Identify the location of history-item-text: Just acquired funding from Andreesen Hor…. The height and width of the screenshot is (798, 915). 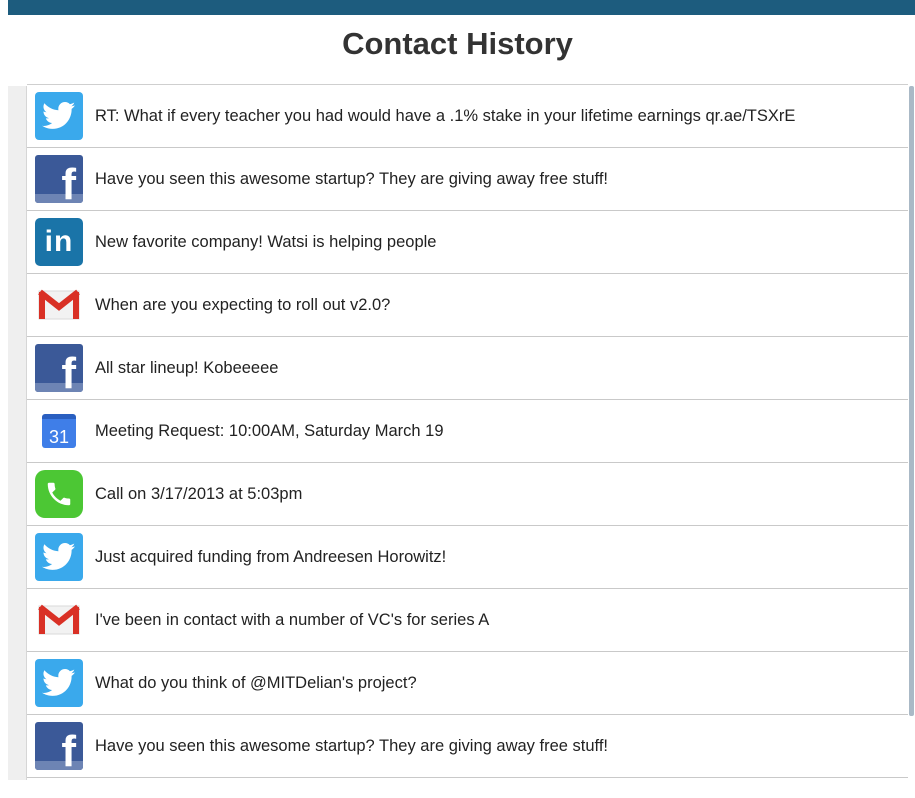
(271, 556).